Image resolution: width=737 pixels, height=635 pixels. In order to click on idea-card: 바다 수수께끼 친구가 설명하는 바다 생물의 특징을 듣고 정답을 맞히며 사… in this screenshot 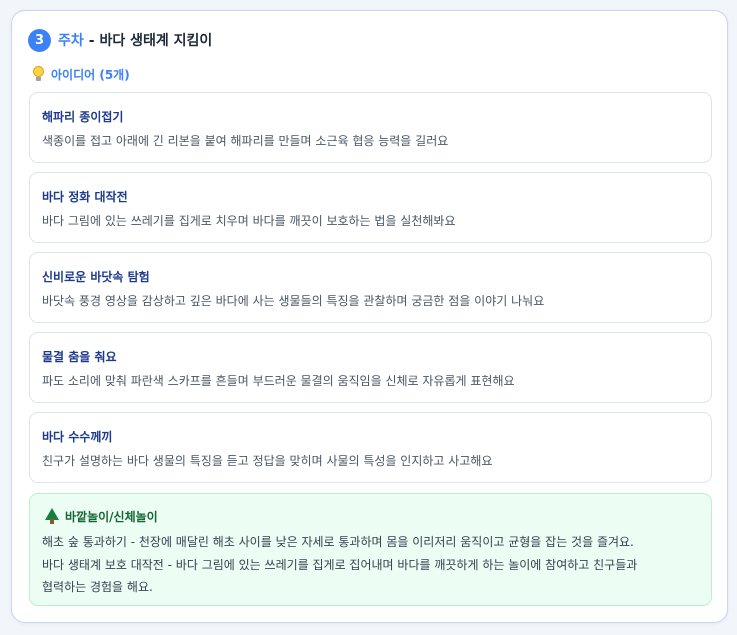, I will do `click(370, 447)`.